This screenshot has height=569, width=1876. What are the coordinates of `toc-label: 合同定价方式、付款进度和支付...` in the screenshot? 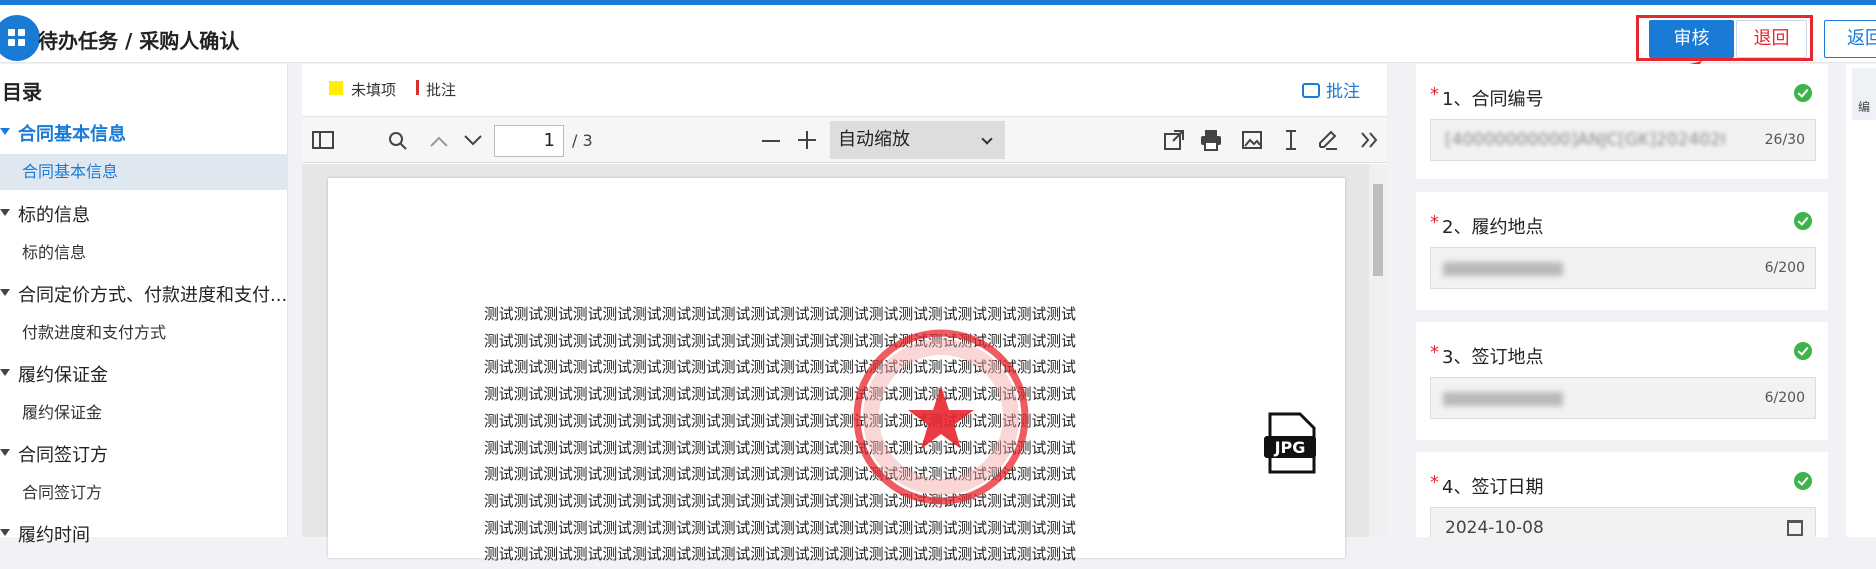 It's located at (153, 295).